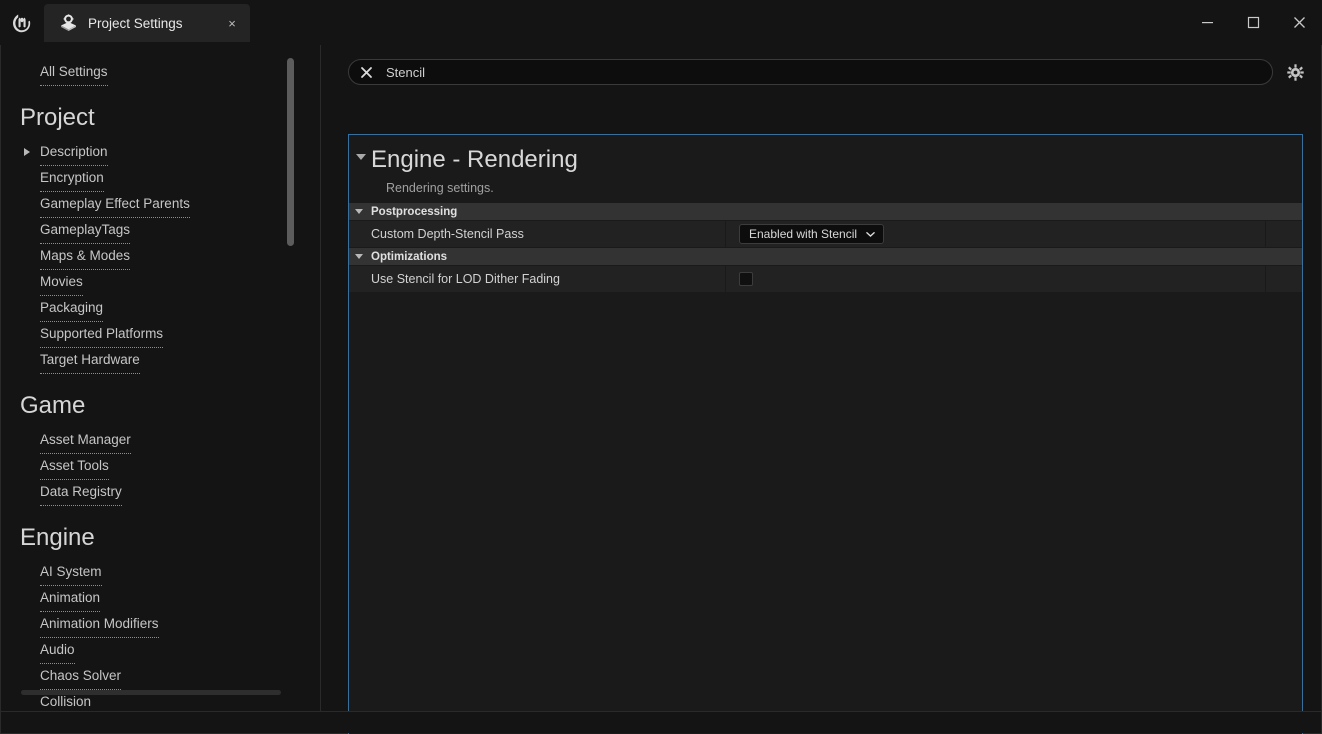 This screenshot has width=1322, height=734. I want to click on sidebar-item-label: Data Registry, so click(81, 492).